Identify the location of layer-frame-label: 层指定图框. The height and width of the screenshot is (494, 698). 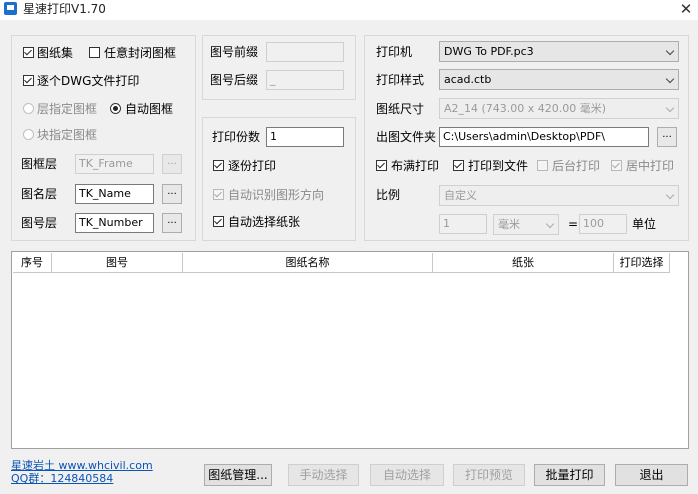
(67, 109).